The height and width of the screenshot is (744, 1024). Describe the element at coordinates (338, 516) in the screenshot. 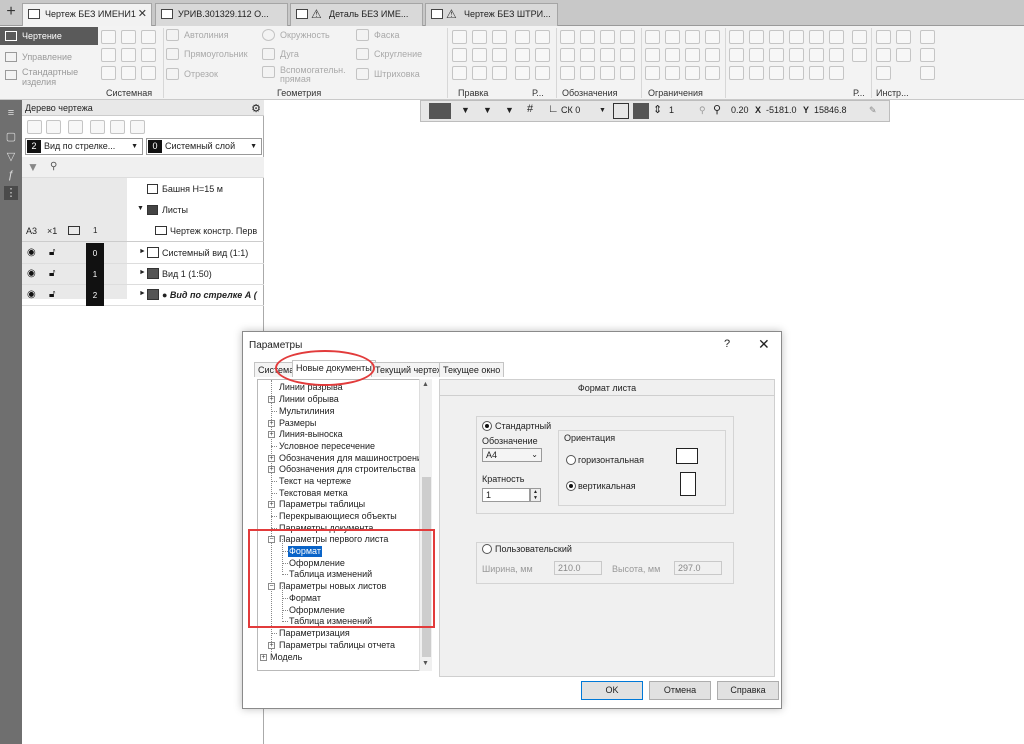

I see `settings-tree-item: Перекрывающиеся объекты` at that location.